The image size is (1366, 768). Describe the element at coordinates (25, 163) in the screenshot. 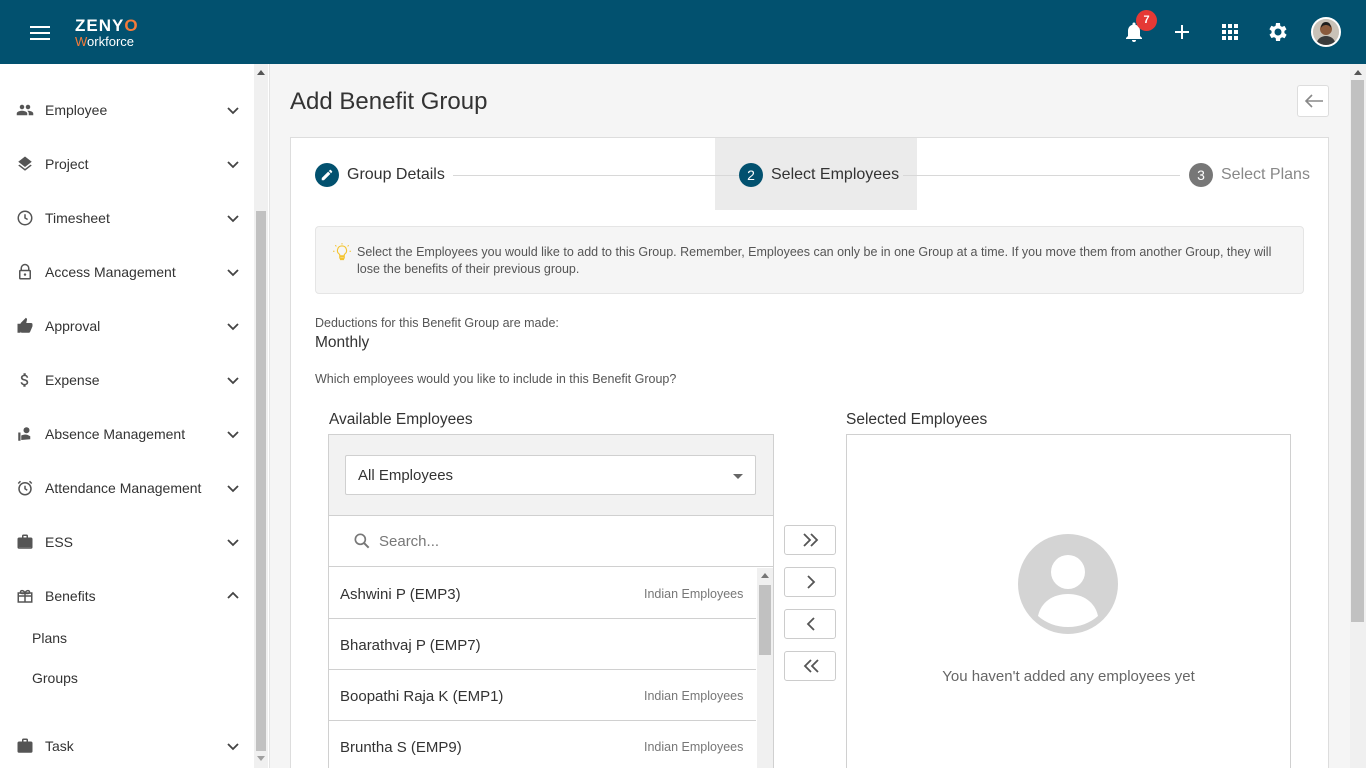

I see `layers-icon` at that location.